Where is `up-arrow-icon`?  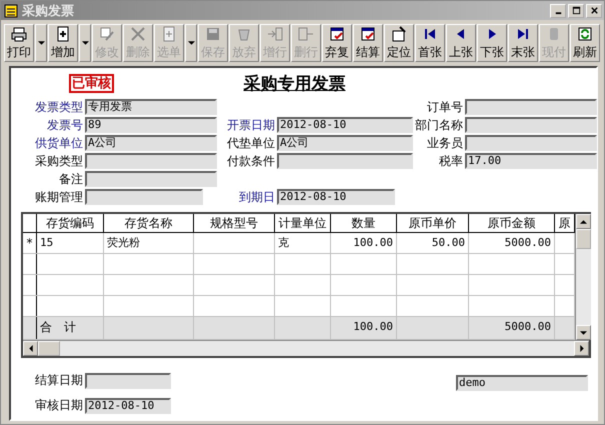
up-arrow-icon is located at coordinates (583, 222).